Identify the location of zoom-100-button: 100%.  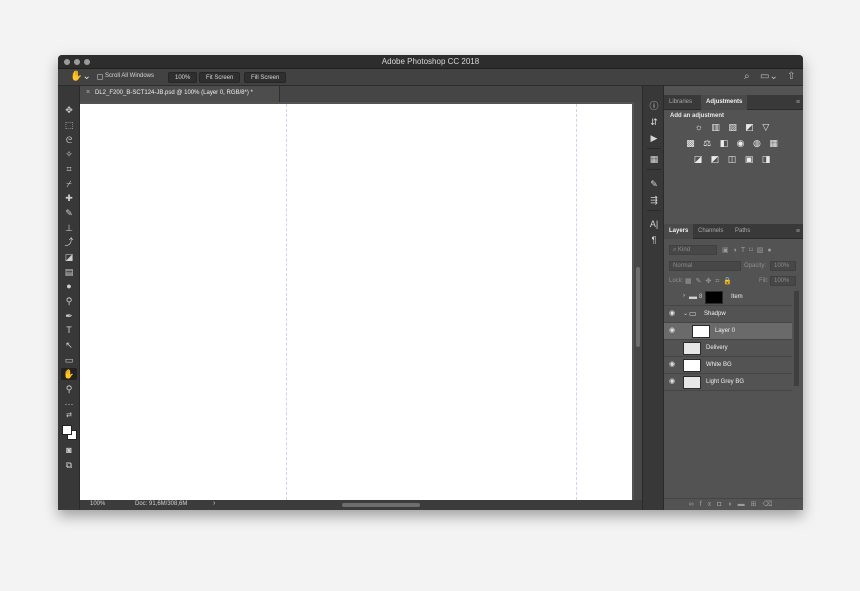
(183, 77).